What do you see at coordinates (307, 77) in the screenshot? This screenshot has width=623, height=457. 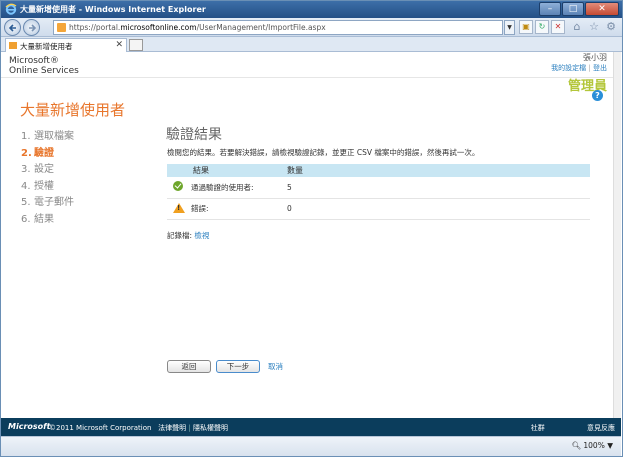 I see `header-divider` at bounding box center [307, 77].